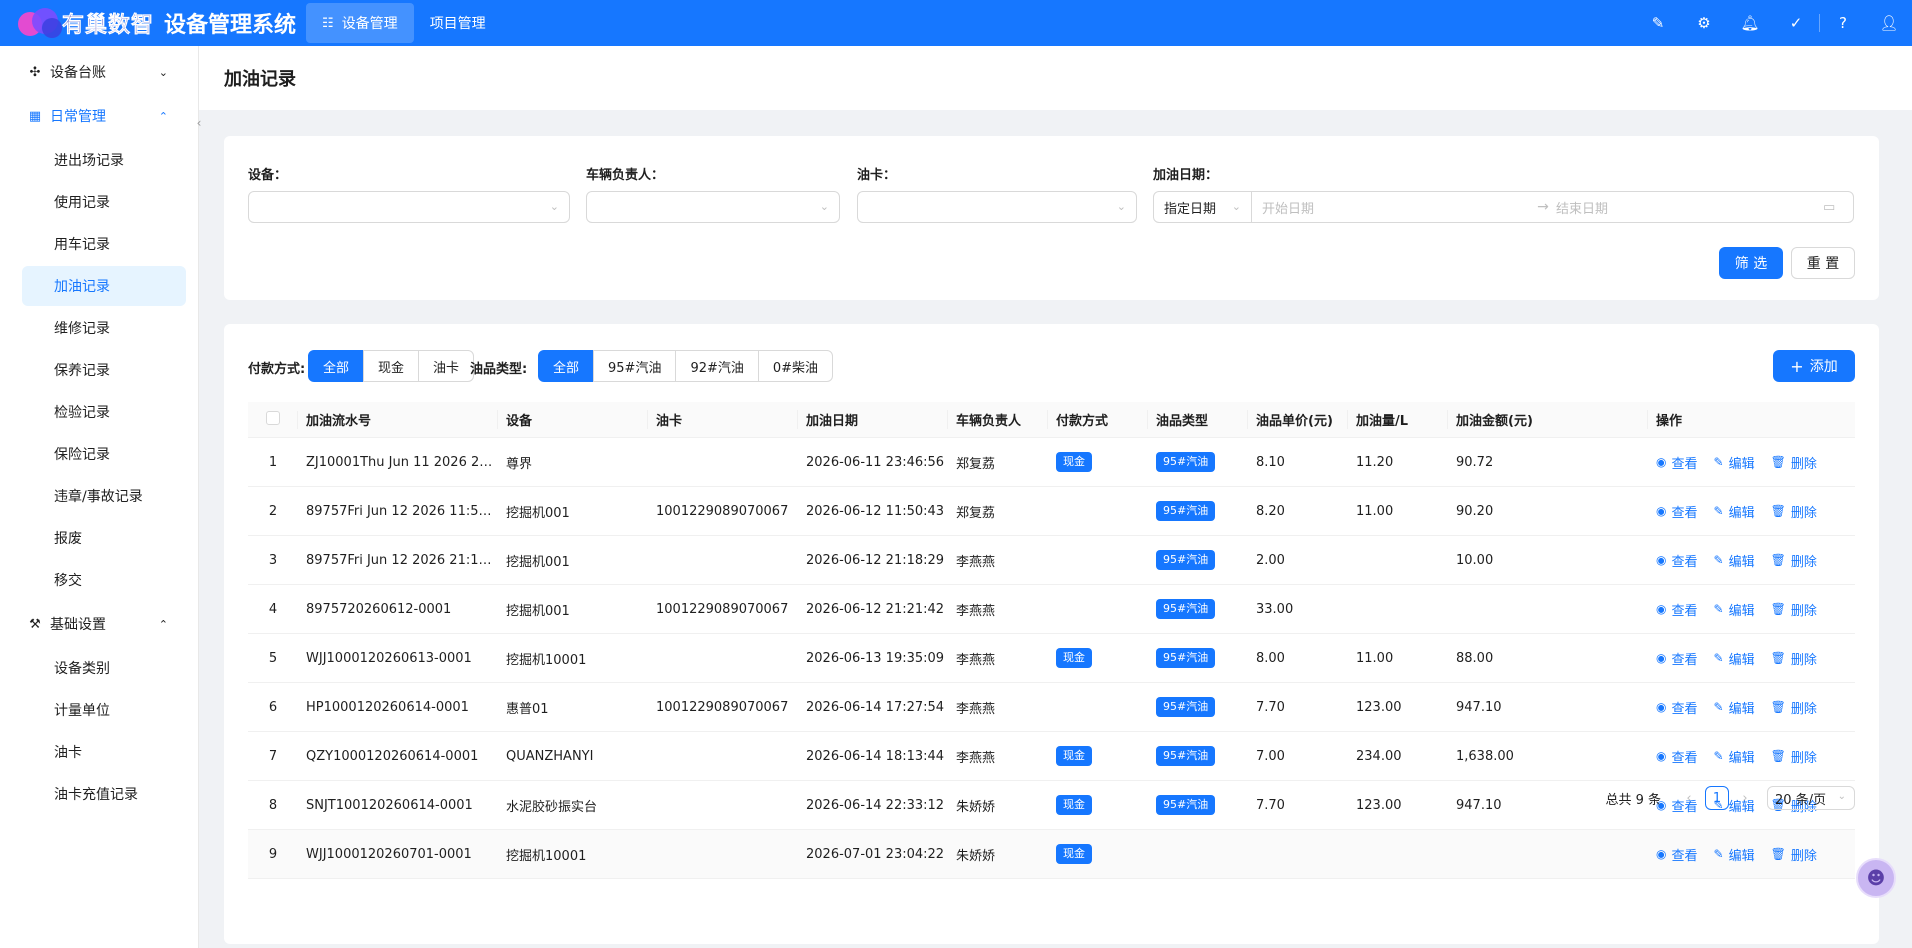 The height and width of the screenshot is (948, 1912). What do you see at coordinates (409, 207) in the screenshot?
I see `device-select: ⌄` at bounding box center [409, 207].